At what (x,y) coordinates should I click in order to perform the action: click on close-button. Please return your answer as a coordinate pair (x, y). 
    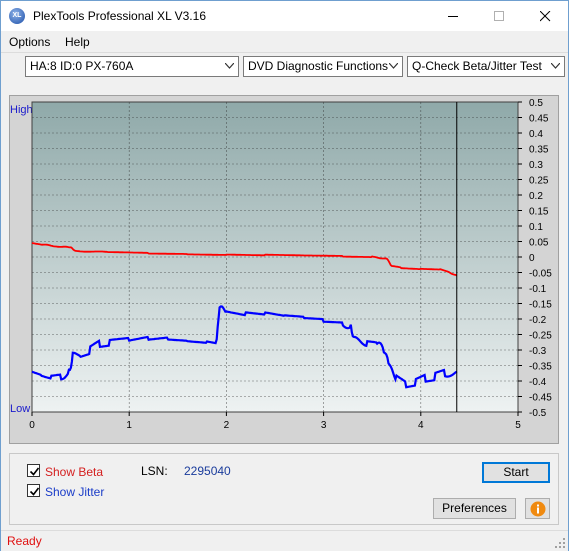
    Looking at the image, I should click on (545, 16).